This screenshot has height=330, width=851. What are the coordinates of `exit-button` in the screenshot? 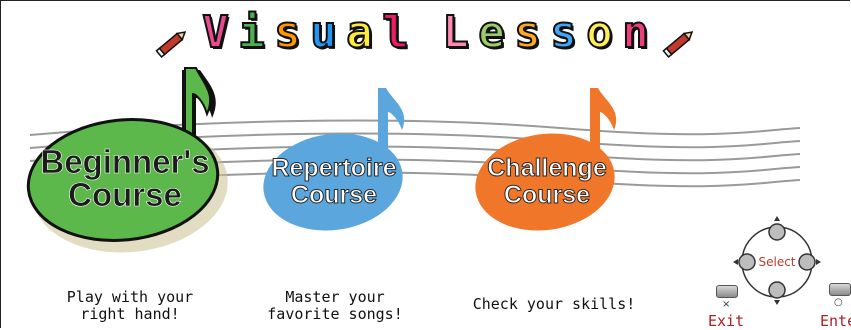 It's located at (727, 291).